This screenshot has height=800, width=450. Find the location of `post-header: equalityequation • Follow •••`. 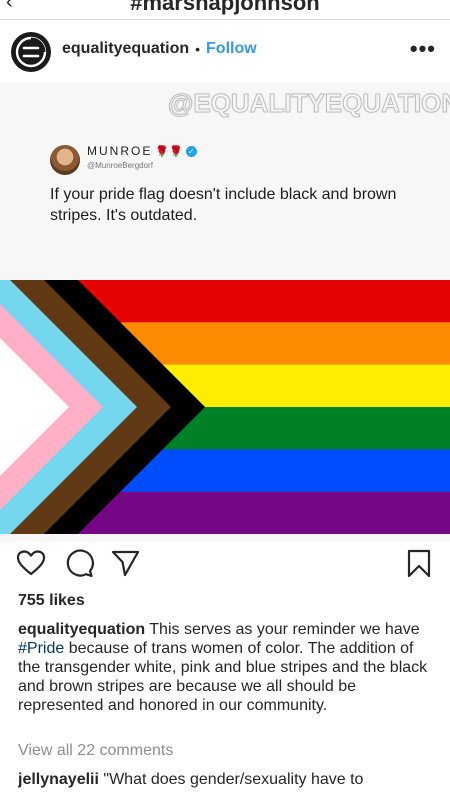

post-header: equalityequation • Follow ••• is located at coordinates (225, 51).